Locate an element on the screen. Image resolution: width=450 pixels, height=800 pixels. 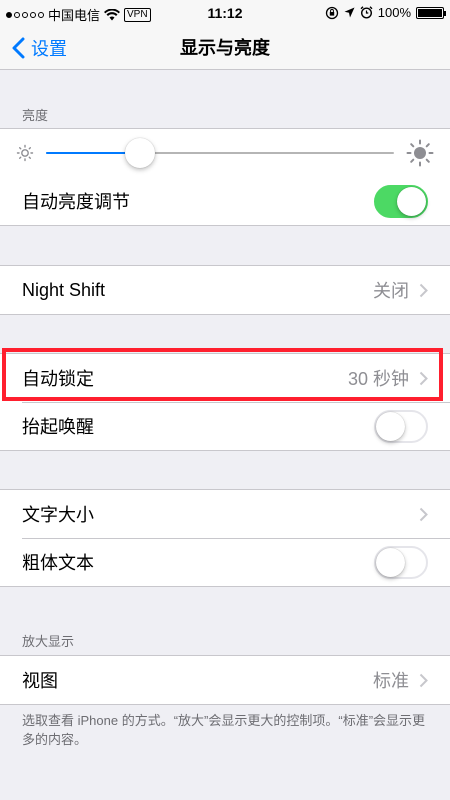
status-right: 100% is located at coordinates (385, 12).